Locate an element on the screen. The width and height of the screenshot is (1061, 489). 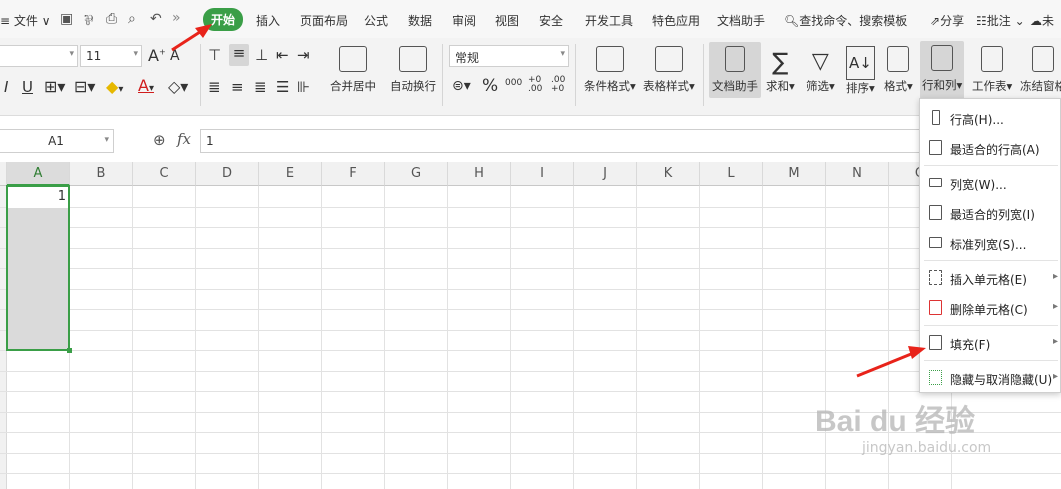
arrow-to-fill-item is located at coordinates (891, 362).